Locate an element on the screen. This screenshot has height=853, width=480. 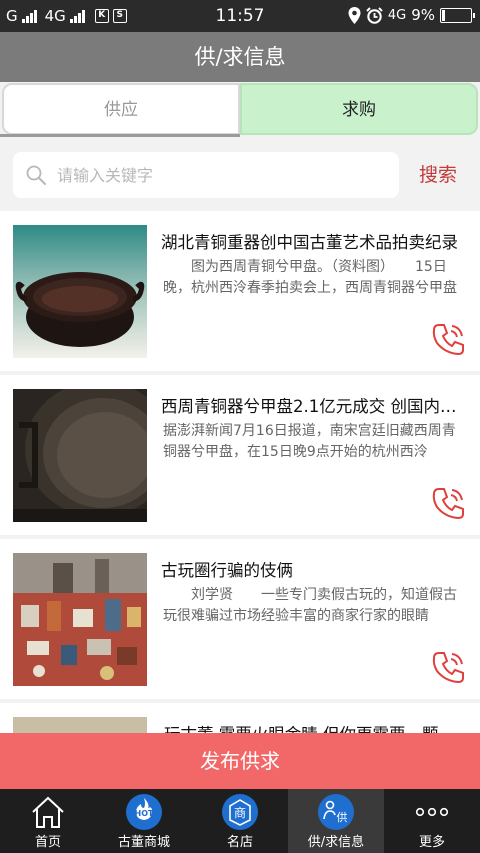
bottom-nav: 首页 HOT 古董商城 商 名店 供 供/求信息 更多 is located at coordinates (240, 821).